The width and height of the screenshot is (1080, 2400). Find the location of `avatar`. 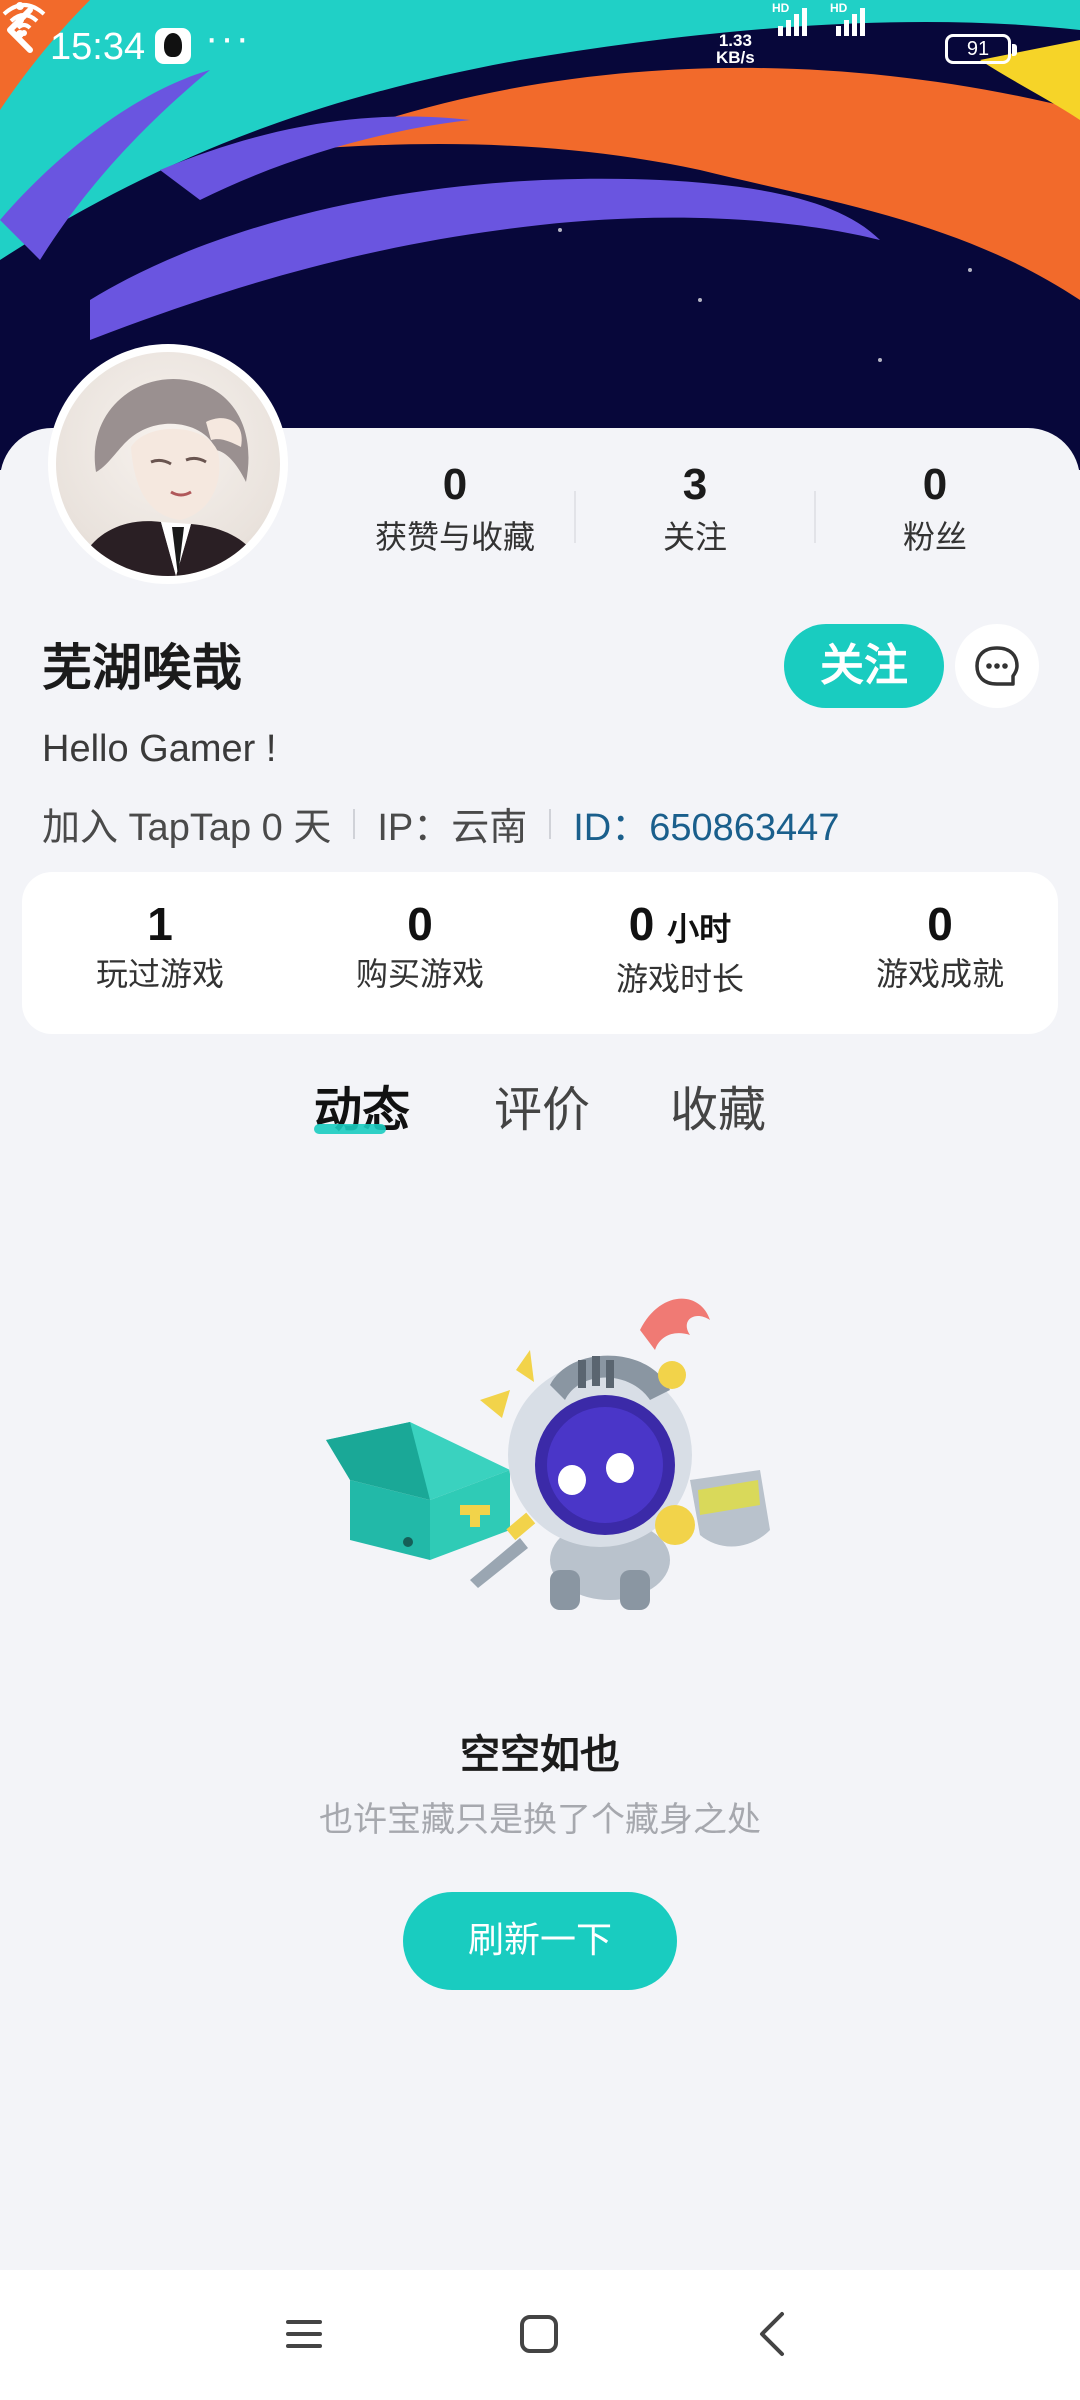

avatar is located at coordinates (168, 464).